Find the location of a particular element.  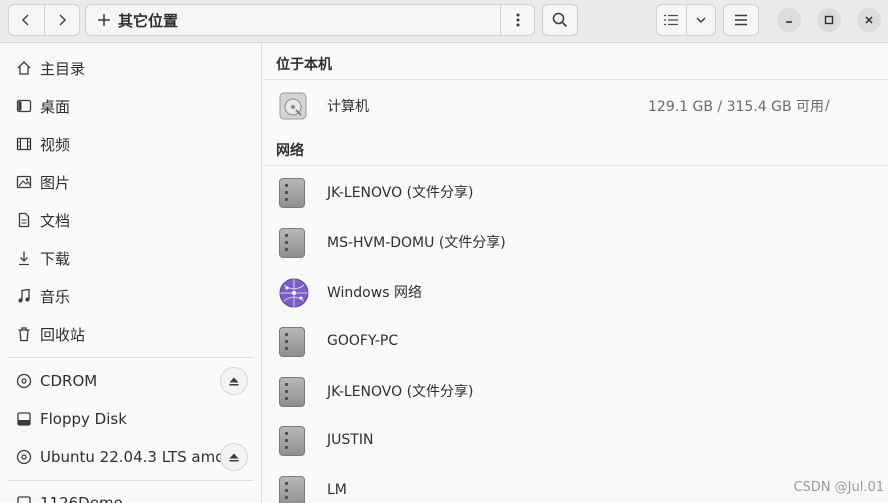

desktop-icon is located at coordinates (24, 106).